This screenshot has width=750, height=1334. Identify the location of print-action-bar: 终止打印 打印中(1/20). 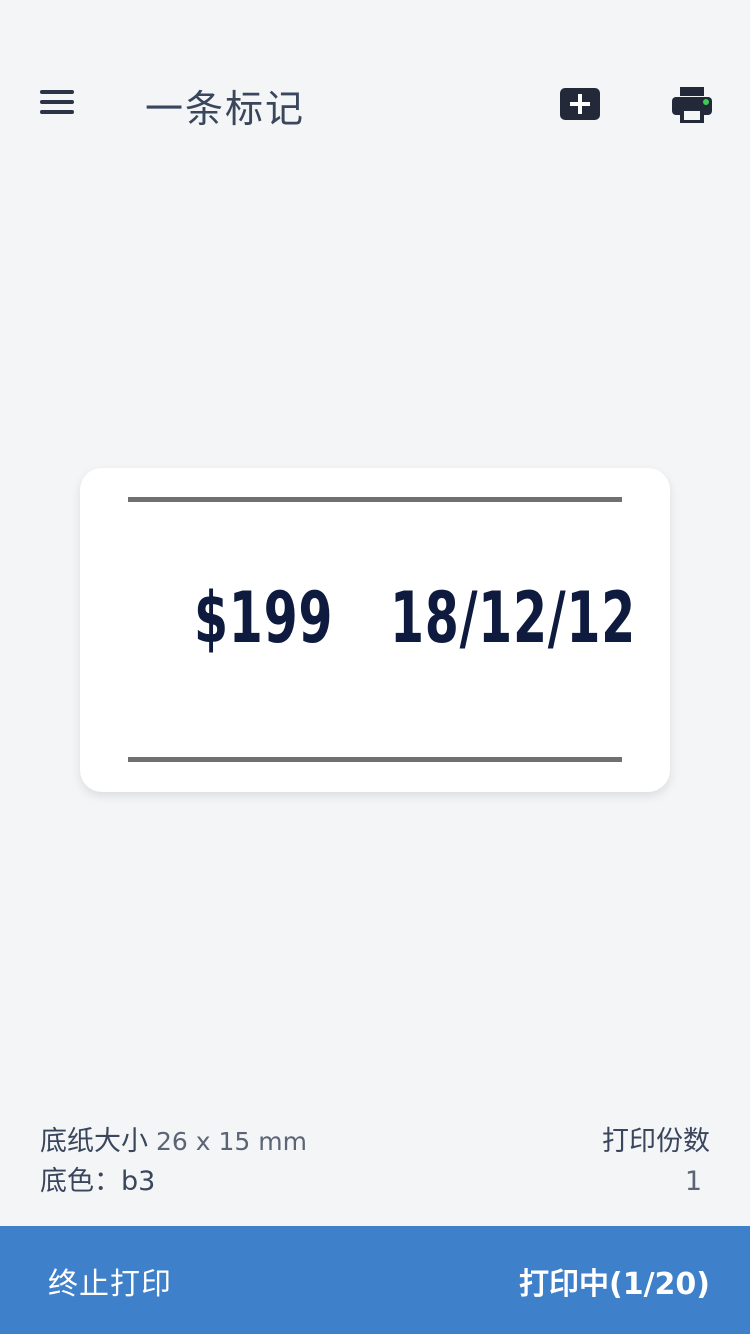
(375, 1280).